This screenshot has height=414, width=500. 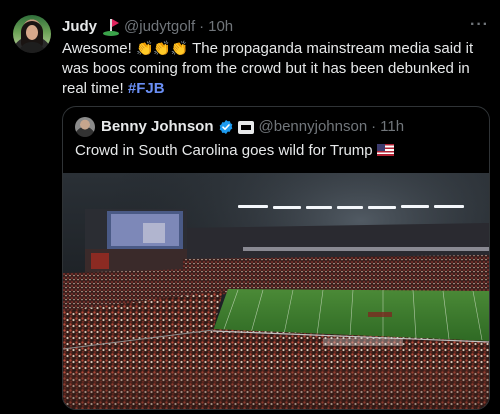 What do you see at coordinates (245, 127) in the screenshot?
I see `affiliate-badge-icon` at bounding box center [245, 127].